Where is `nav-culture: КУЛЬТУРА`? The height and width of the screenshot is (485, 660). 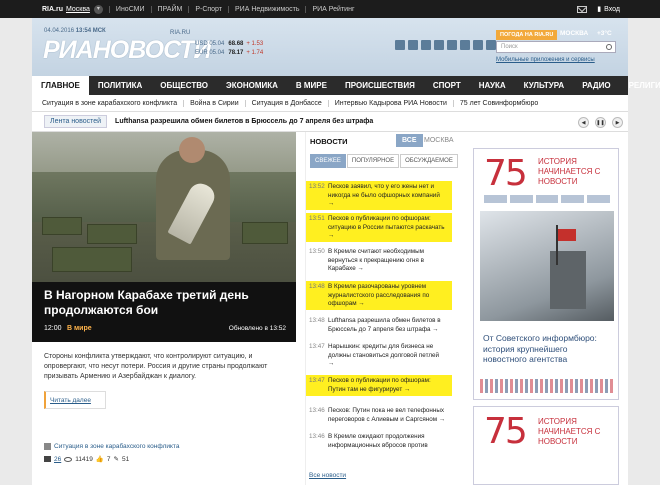
nav-culture: КУЛЬТУРА is located at coordinates (544, 85).